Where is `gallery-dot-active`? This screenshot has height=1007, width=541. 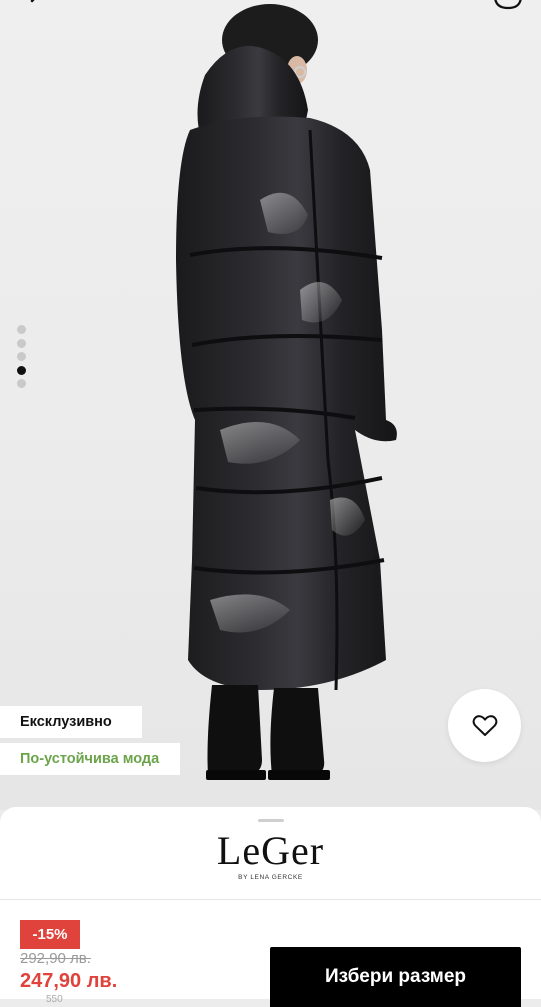 gallery-dot-active is located at coordinates (21, 370).